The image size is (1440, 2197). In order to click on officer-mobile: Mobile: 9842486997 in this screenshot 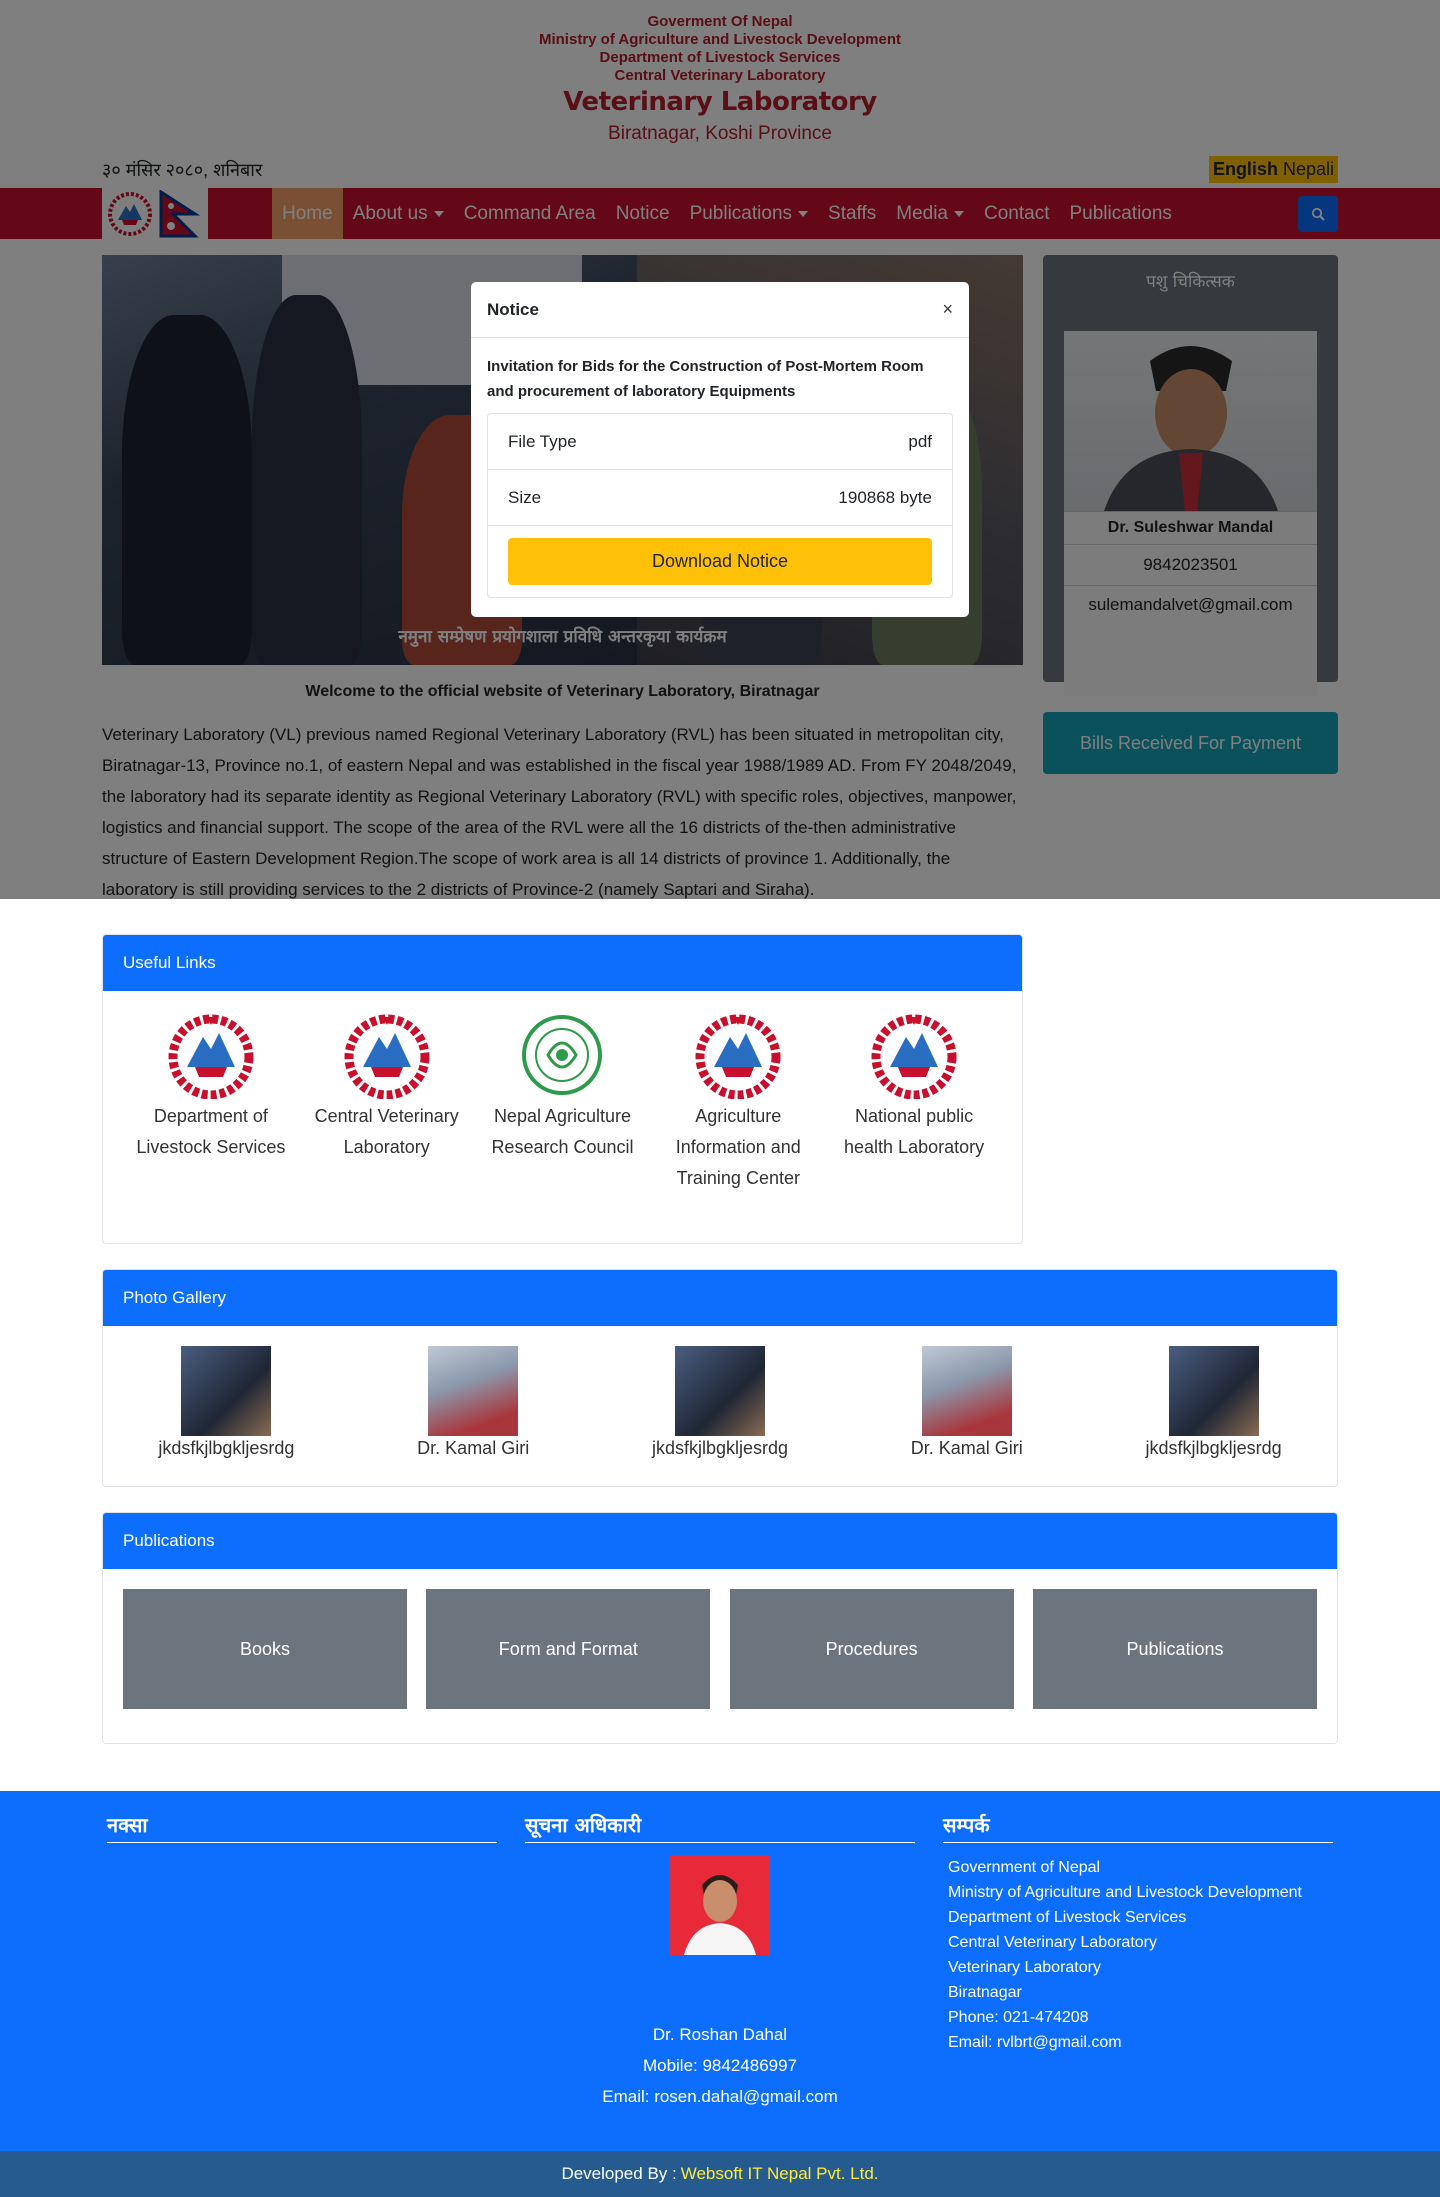, I will do `click(720, 2065)`.